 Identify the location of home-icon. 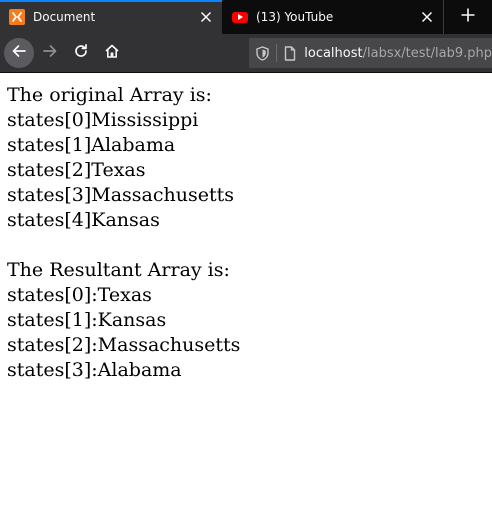
(112, 53).